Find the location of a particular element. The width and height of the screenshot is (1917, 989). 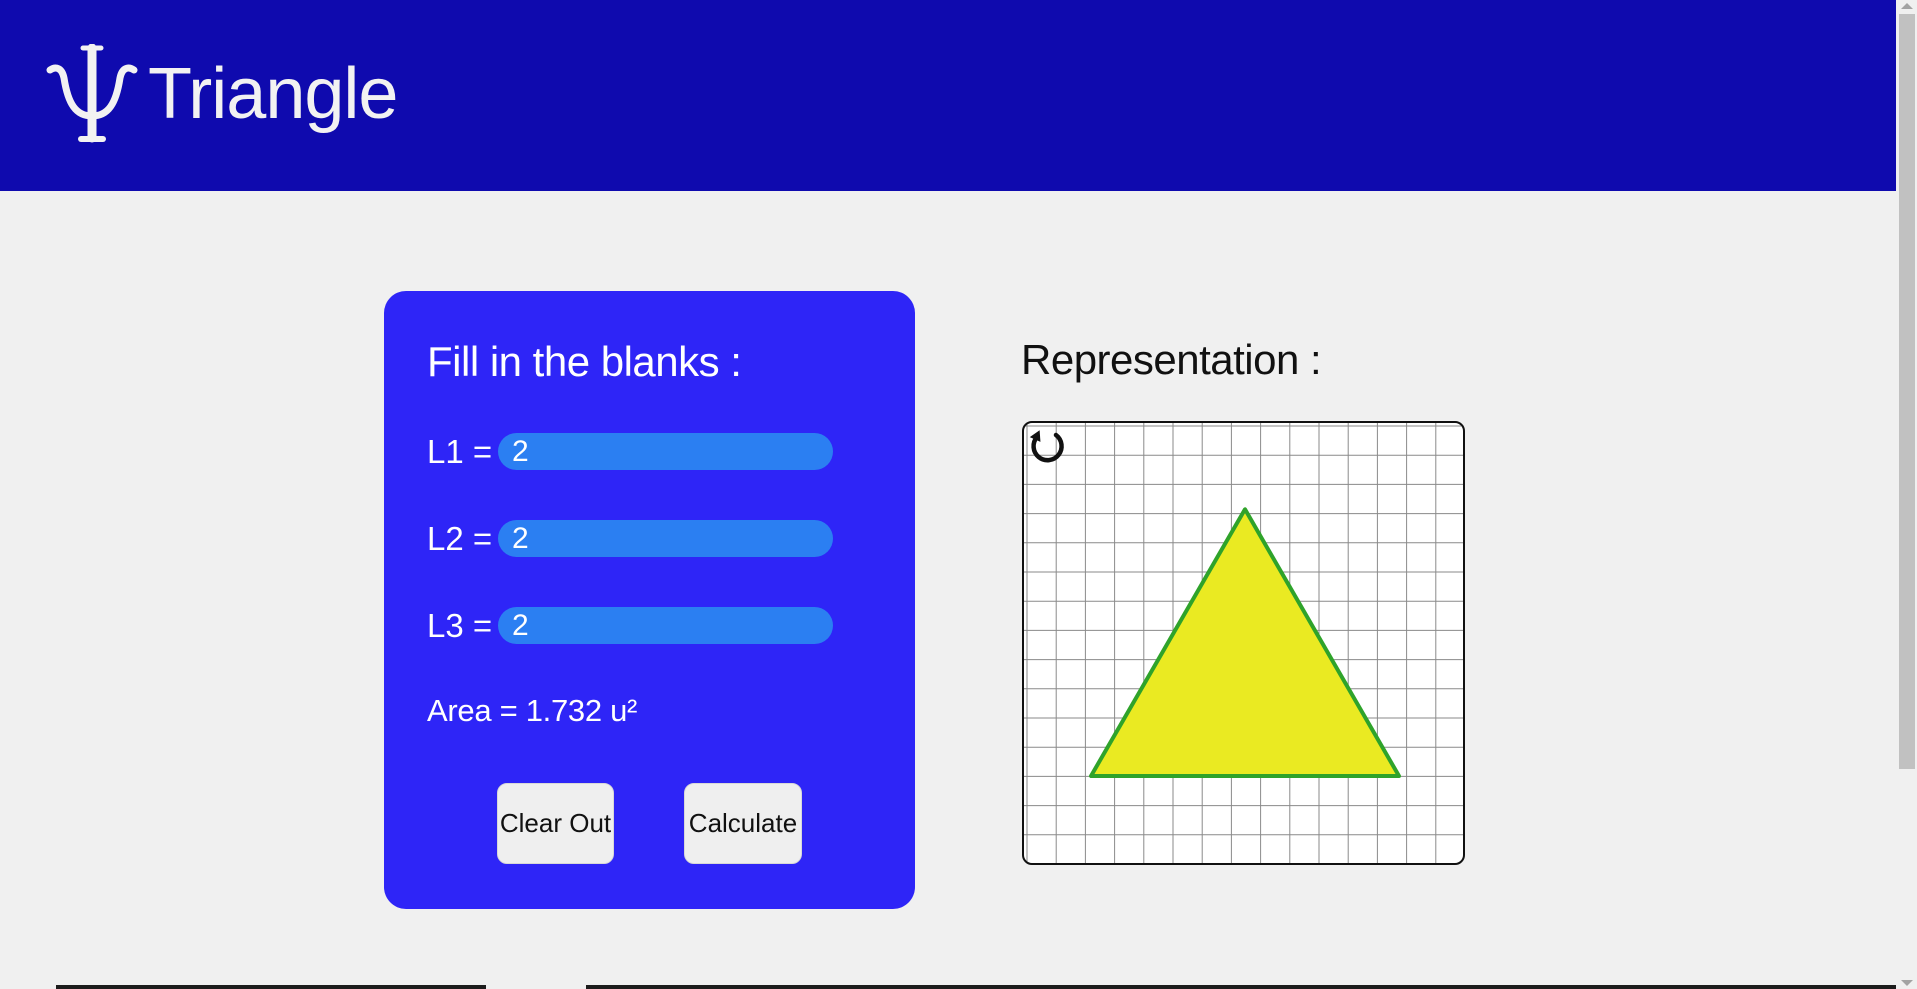

field-label-l1: L1 = is located at coordinates (460, 451).